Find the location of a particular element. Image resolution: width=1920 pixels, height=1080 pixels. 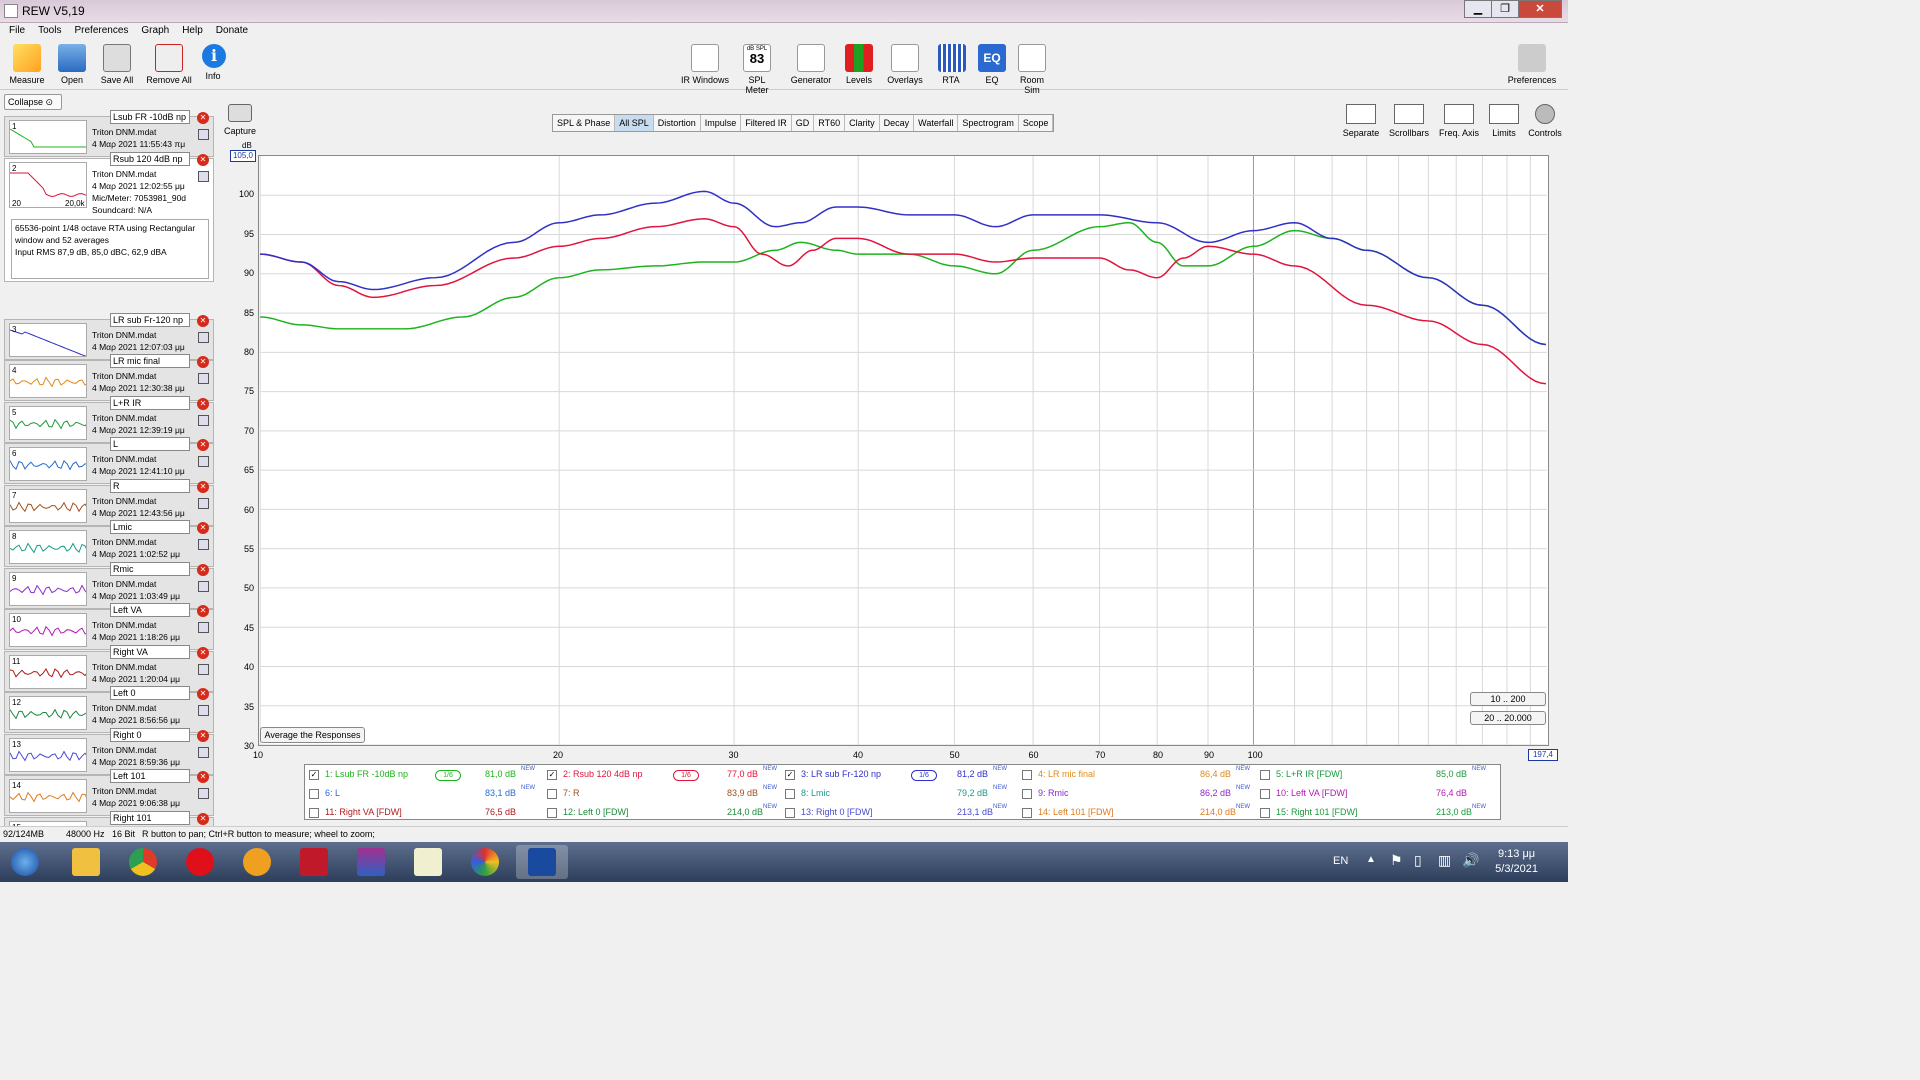

info-button: i Info is located at coordinates (214, 62).